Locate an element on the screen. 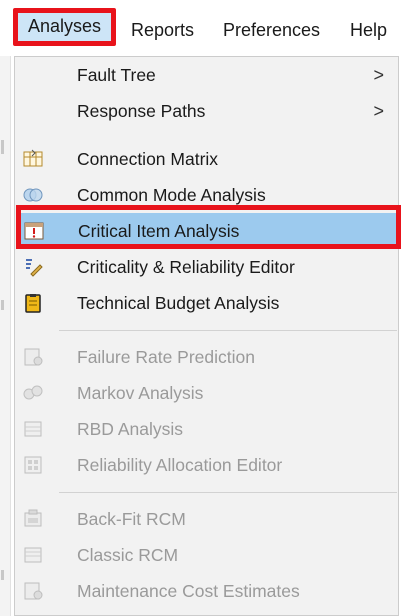 This screenshot has height=616, width=401. maintenance-cost-icon is located at coordinates (33, 591).